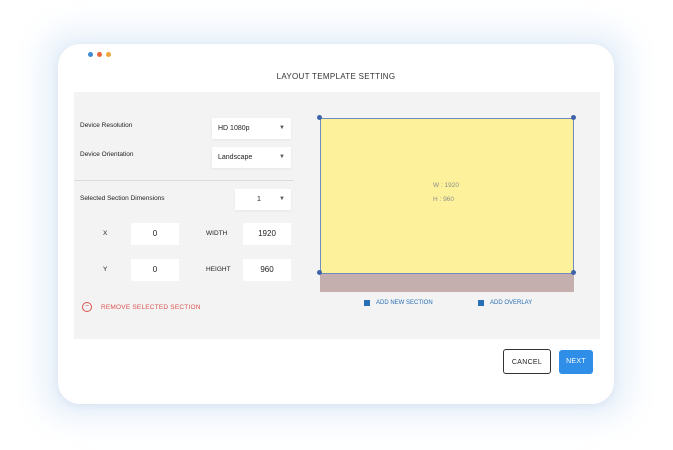 The height and width of the screenshot is (450, 673). I want to click on width-input: 1920, so click(267, 234).